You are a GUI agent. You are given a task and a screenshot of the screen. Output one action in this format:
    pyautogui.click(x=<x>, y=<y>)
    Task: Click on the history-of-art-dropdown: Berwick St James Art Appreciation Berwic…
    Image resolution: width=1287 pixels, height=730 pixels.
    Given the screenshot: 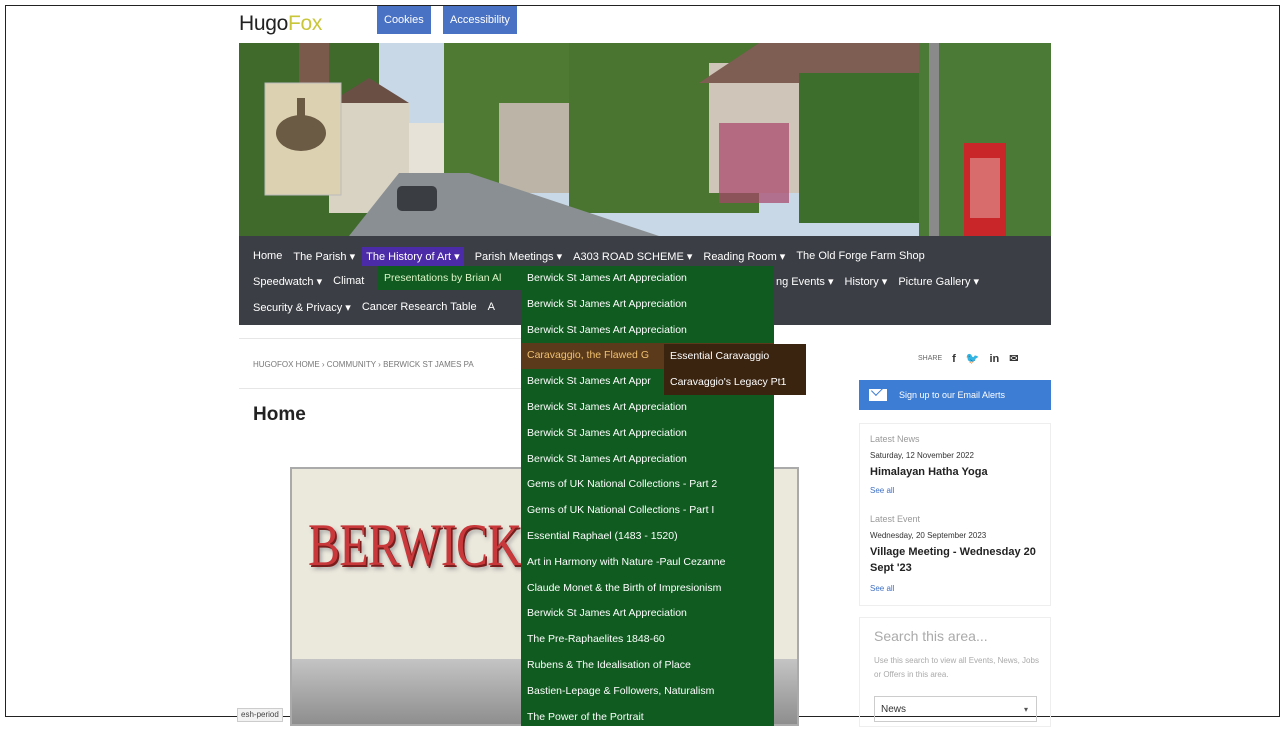 What is the action you would take?
    pyautogui.click(x=647, y=496)
    